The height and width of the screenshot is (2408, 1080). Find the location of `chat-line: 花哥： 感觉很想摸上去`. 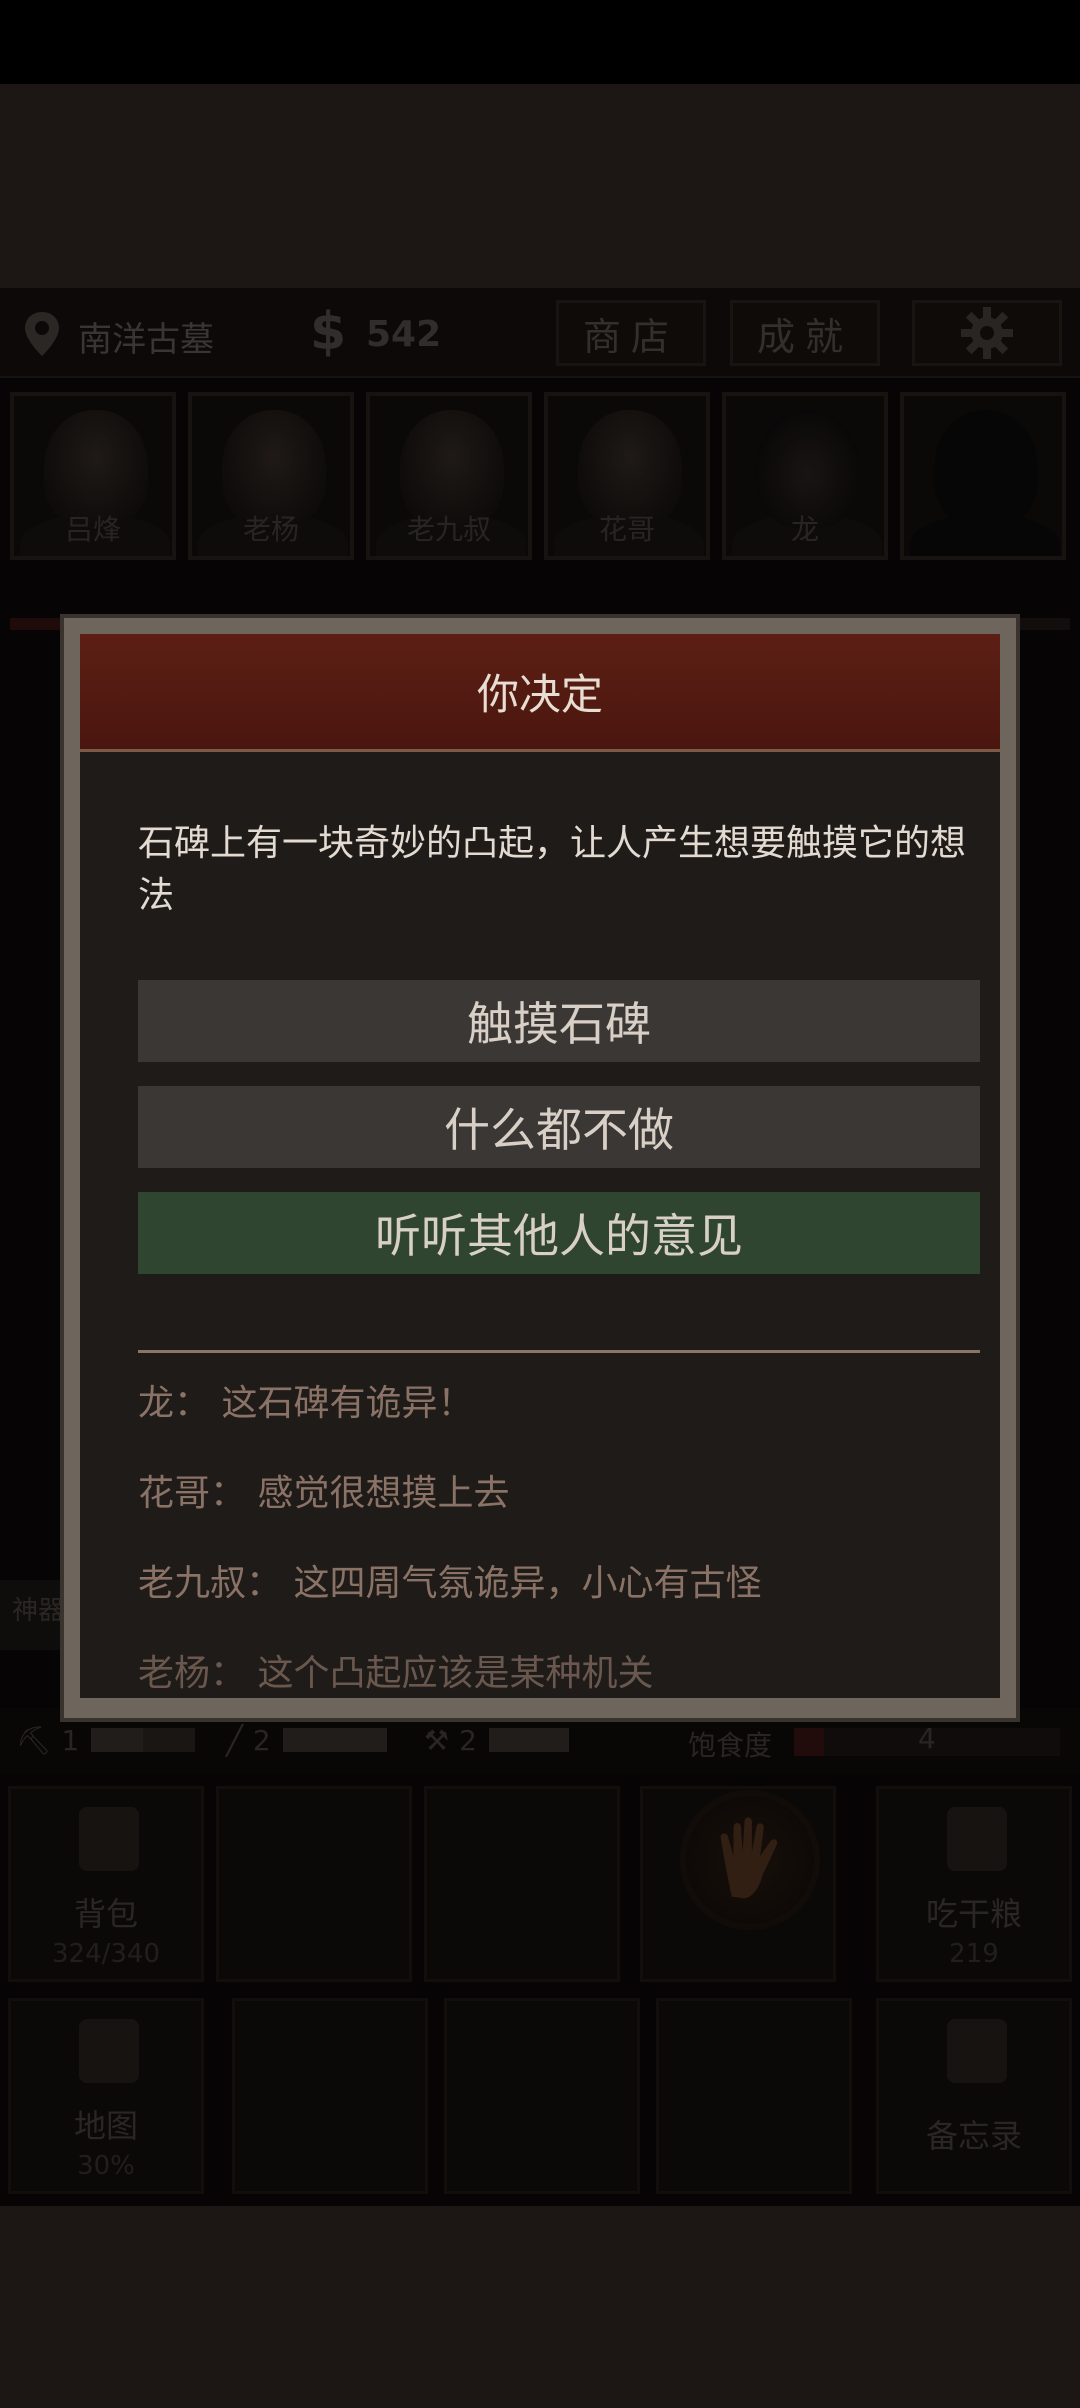

chat-line: 花哥： 感觉很想摸上去 is located at coordinates (324, 1493).